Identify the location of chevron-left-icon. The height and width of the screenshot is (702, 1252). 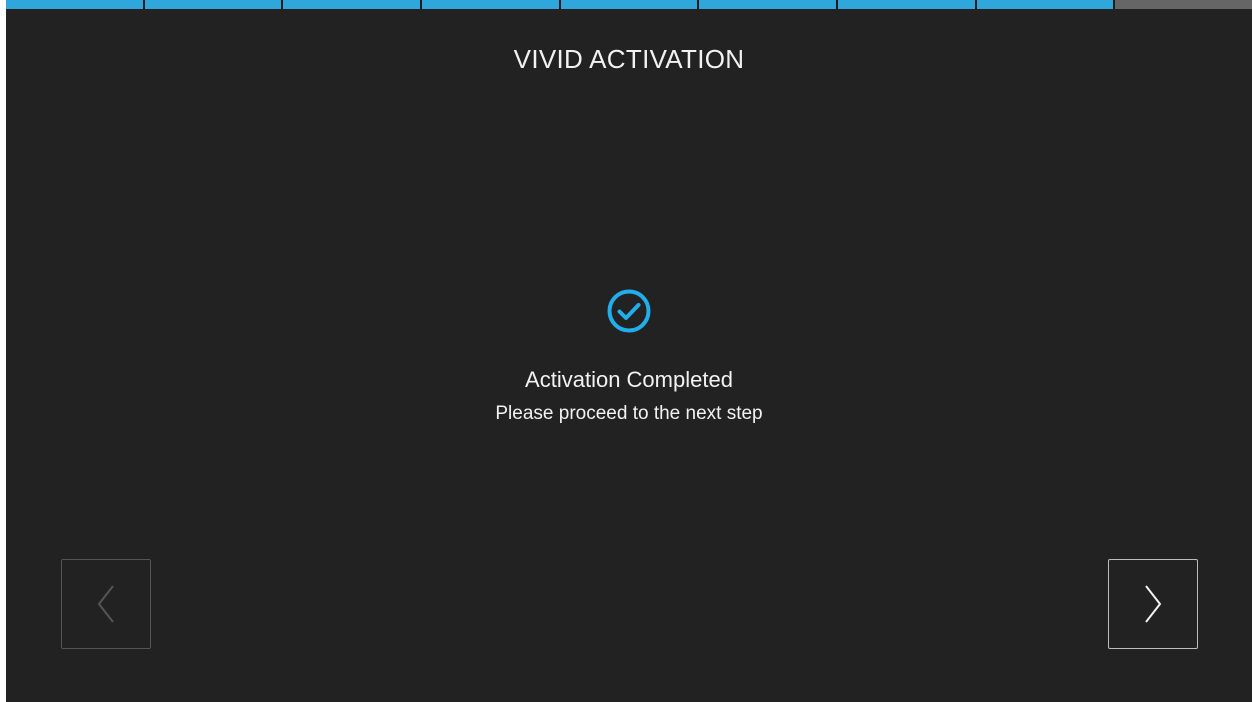
(105, 604).